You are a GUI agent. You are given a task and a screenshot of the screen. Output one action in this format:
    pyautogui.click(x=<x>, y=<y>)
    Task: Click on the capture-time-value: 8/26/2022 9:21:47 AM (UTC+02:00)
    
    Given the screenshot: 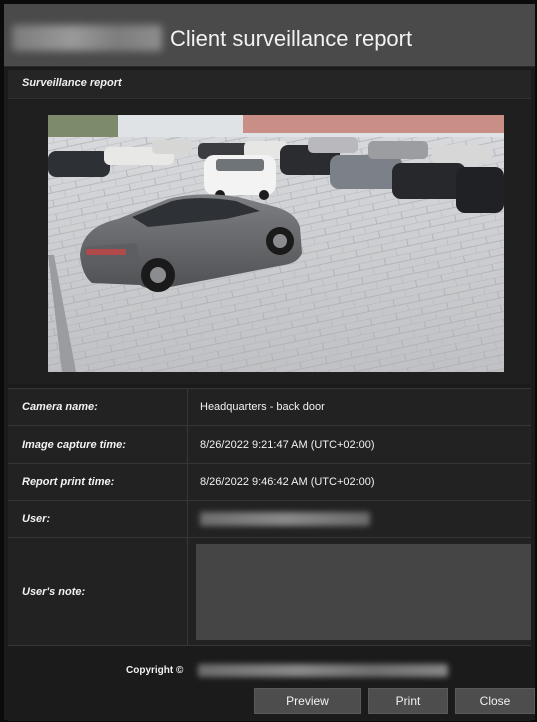 What is the action you would take?
    pyautogui.click(x=287, y=444)
    